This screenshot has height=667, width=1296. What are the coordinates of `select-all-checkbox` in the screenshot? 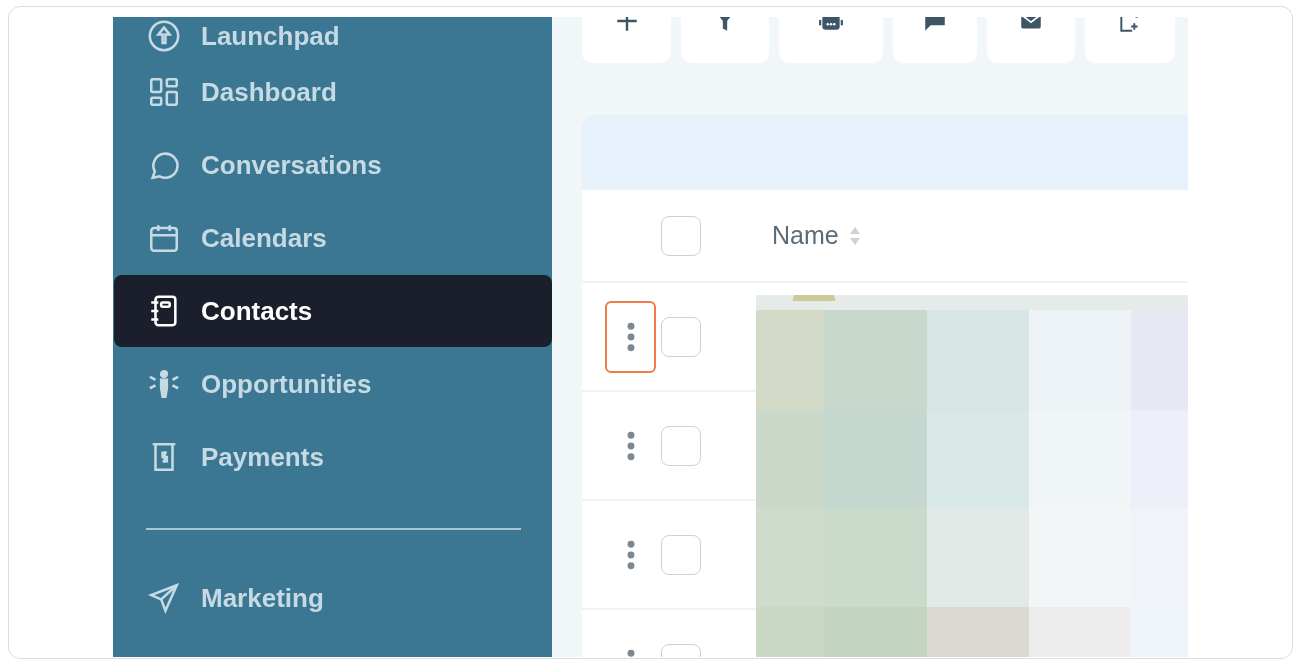 It's located at (681, 235).